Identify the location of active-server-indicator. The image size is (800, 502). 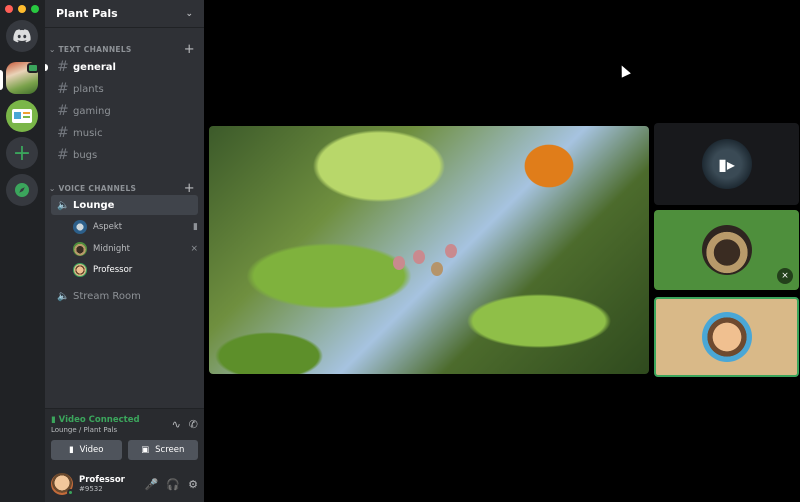
(1, 80).